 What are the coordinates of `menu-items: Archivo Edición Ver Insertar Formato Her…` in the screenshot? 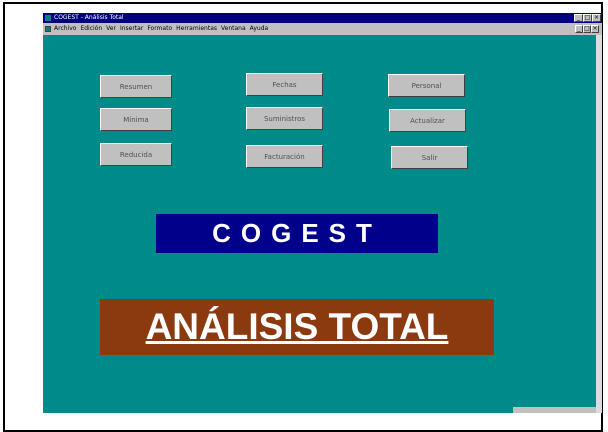 It's located at (161, 29).